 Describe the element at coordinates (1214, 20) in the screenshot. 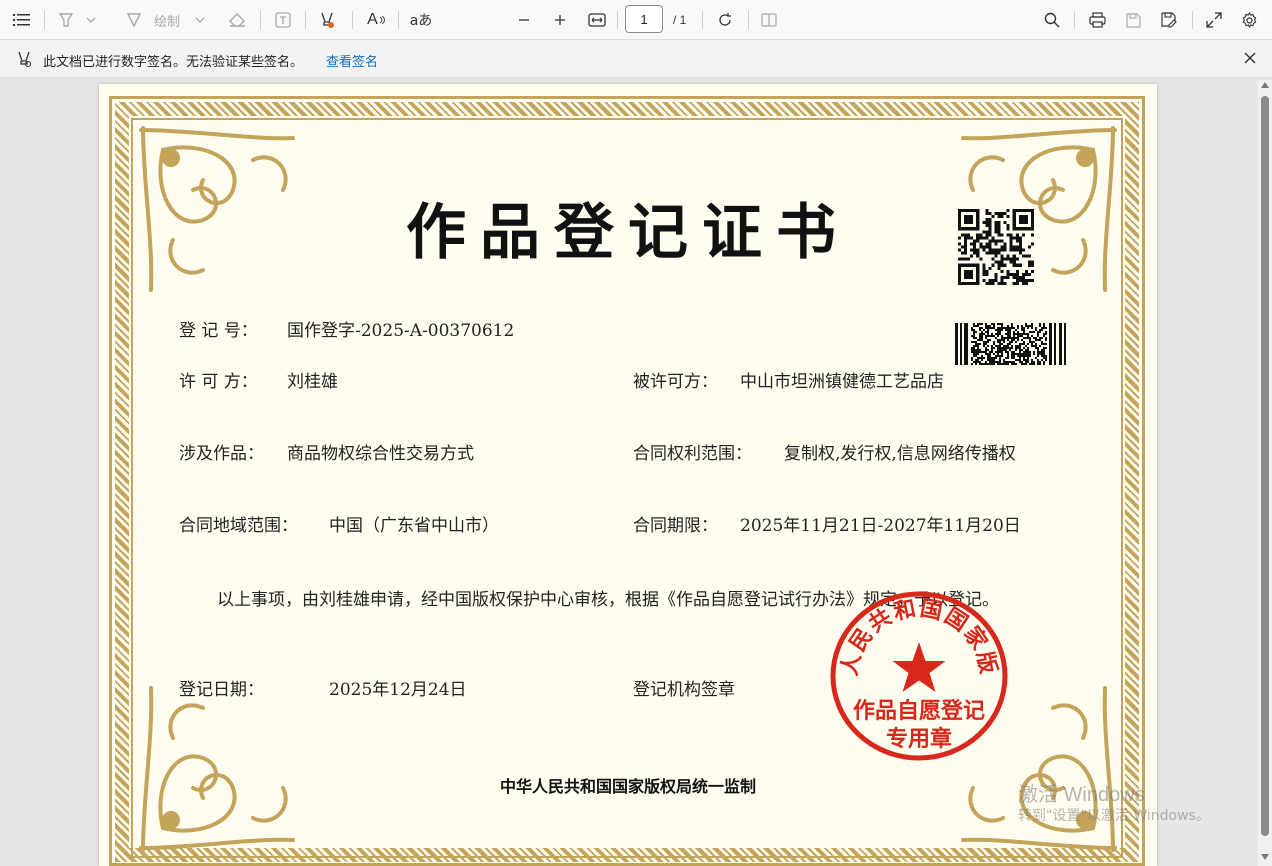

I see `fullscreen-icon` at that location.